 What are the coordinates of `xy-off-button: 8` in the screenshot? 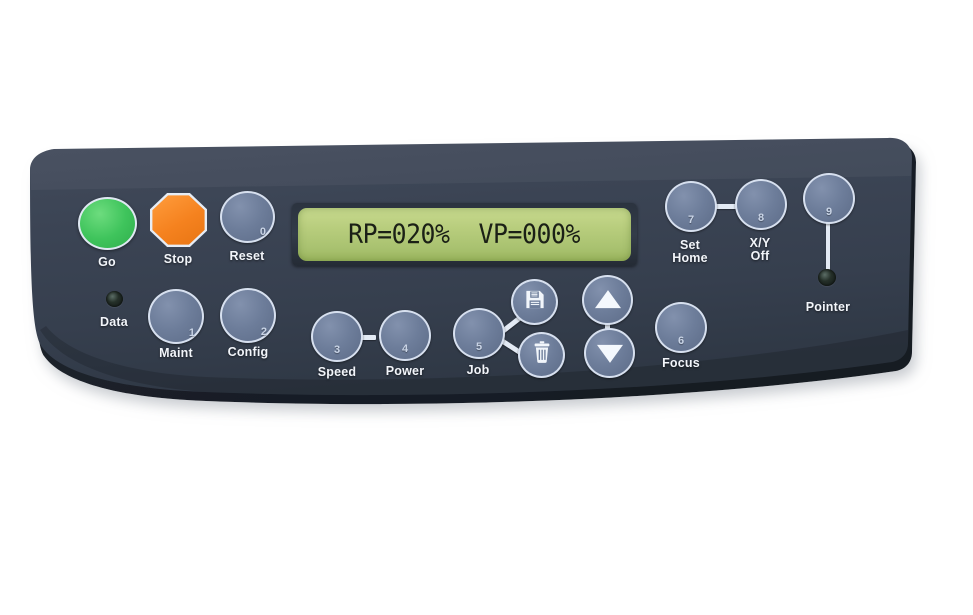 It's located at (761, 204).